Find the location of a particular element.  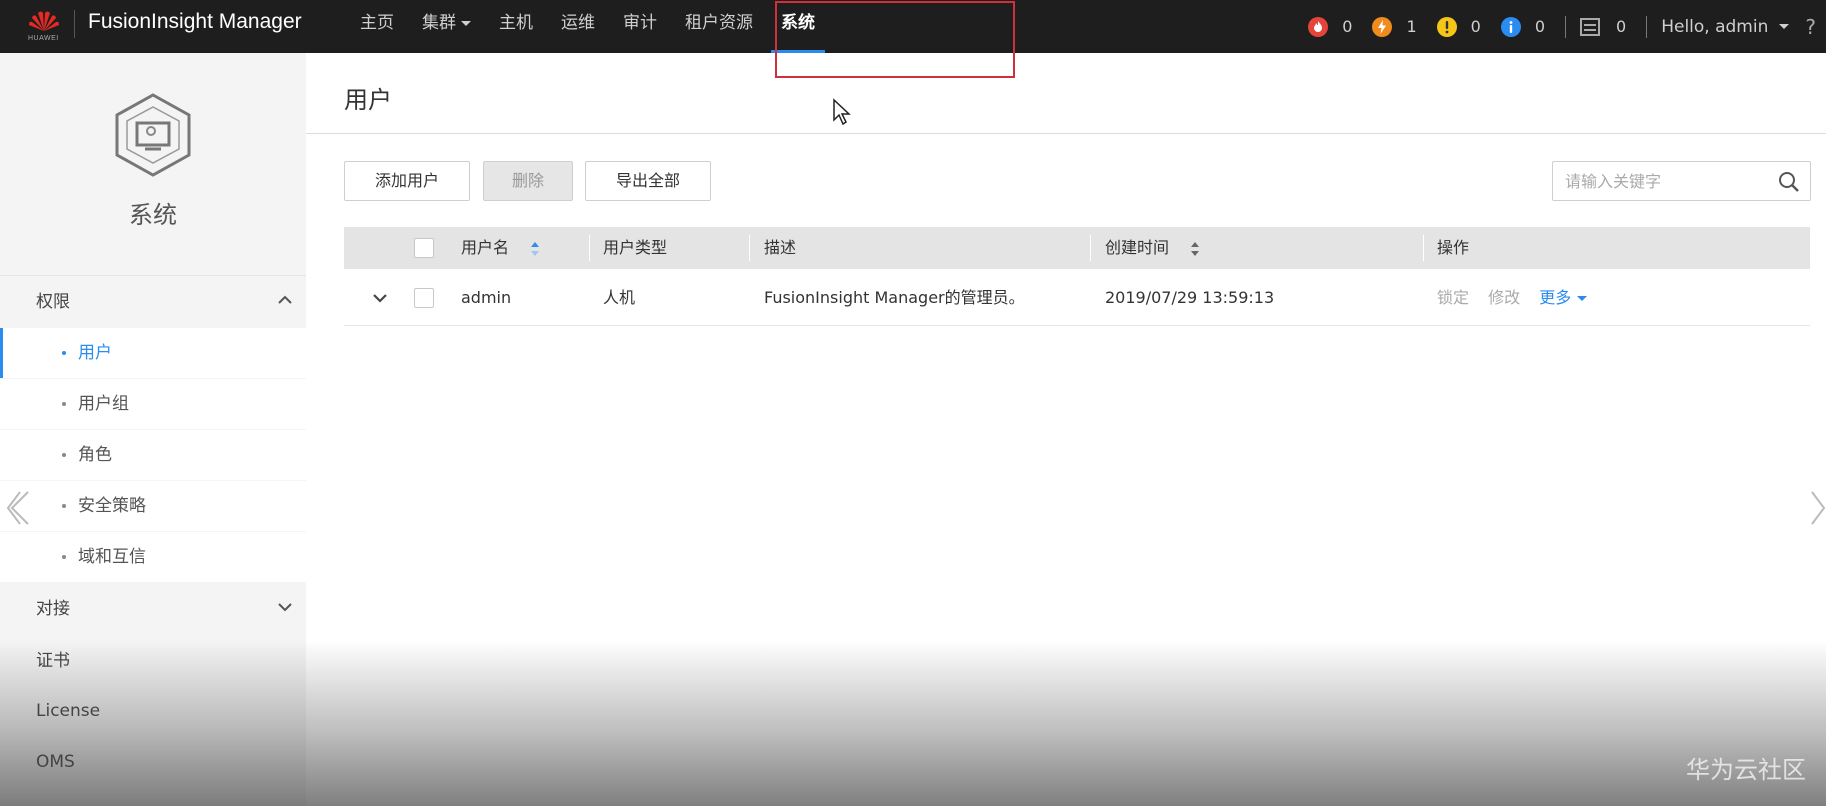

sidebar-group-integration: 对接 is located at coordinates (153, 609).